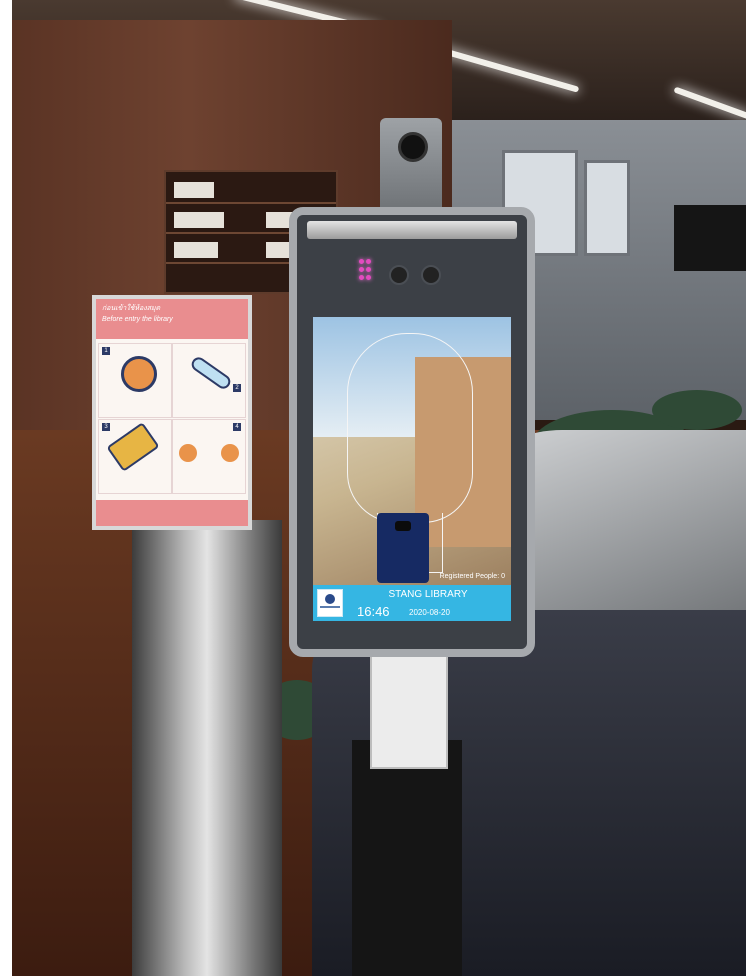 The height and width of the screenshot is (976, 746). I want to click on seal-icon, so click(330, 599).